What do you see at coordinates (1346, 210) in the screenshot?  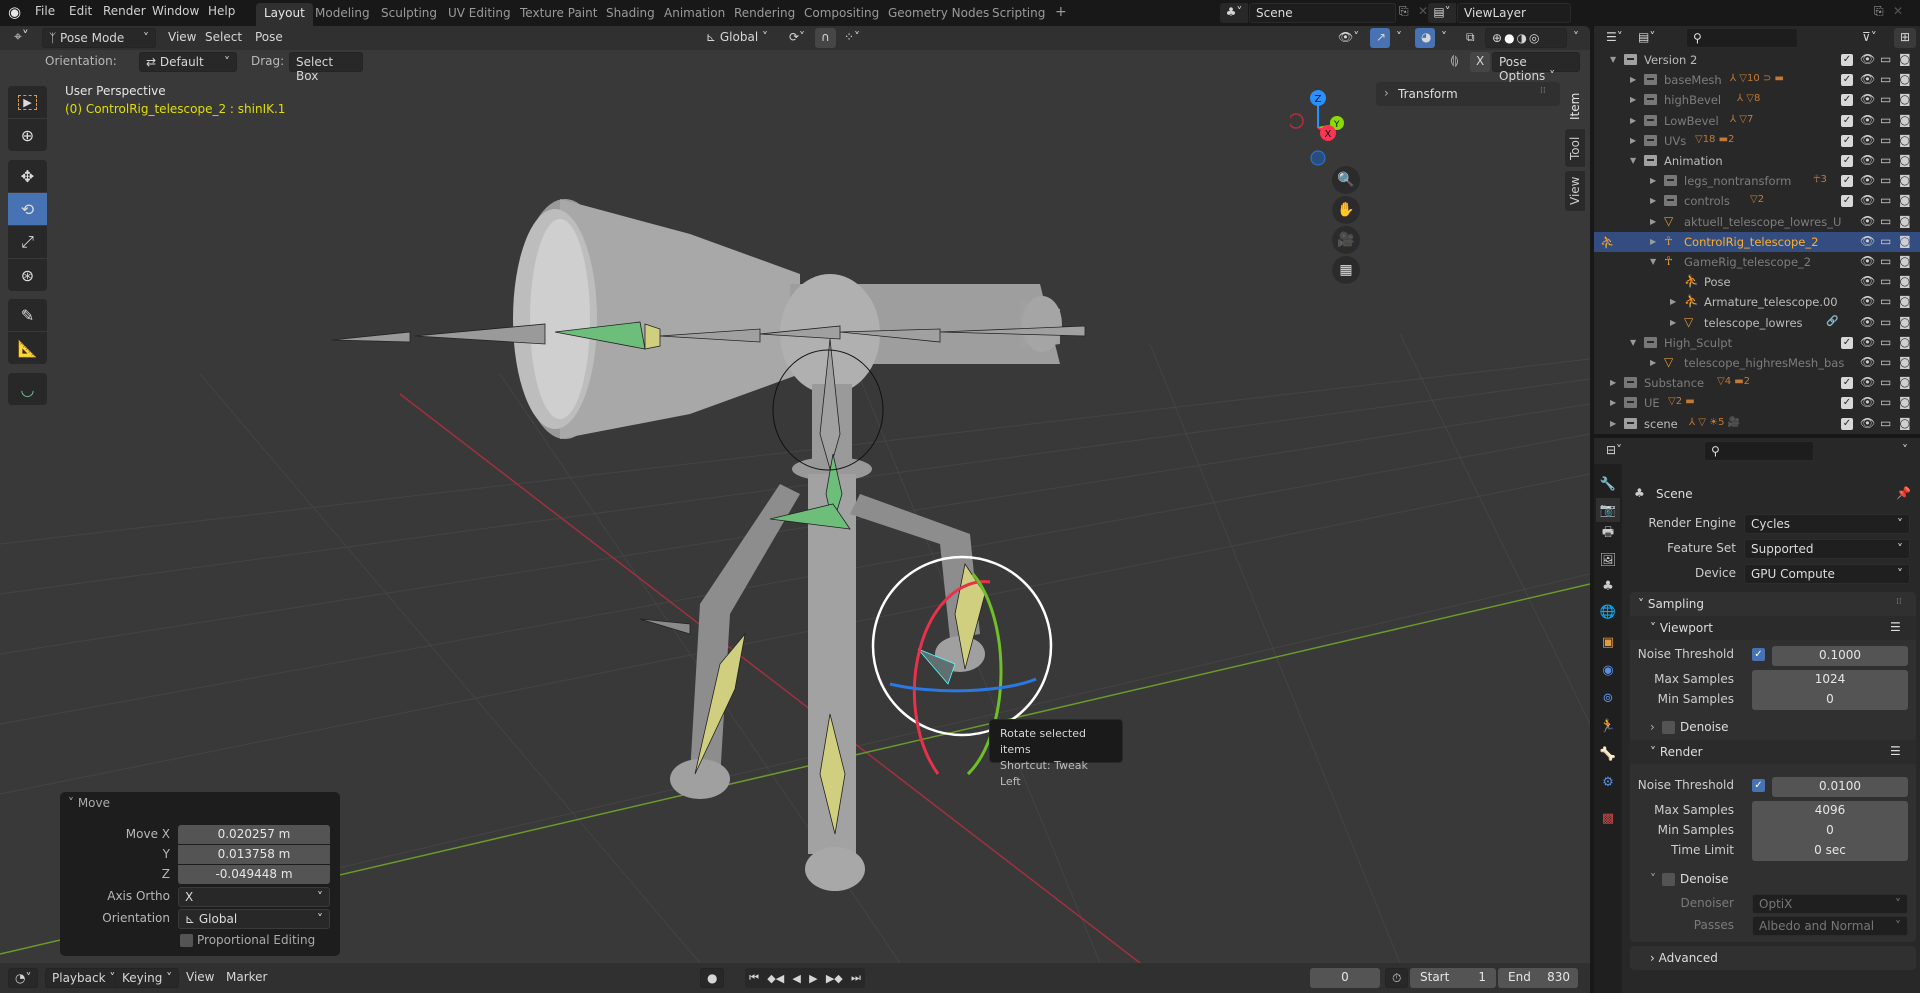 I see `pan-view-button: ✋` at bounding box center [1346, 210].